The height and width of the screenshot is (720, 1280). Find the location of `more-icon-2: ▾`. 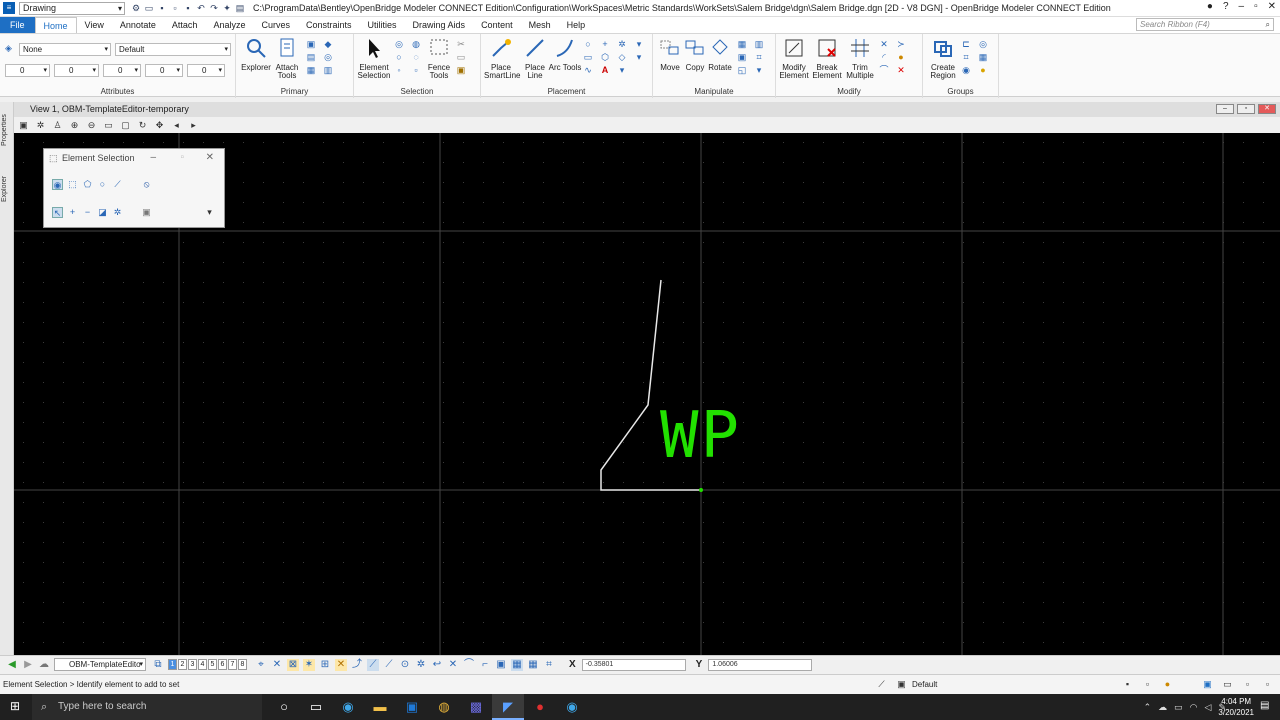

more-icon-2: ▾ is located at coordinates (639, 57).